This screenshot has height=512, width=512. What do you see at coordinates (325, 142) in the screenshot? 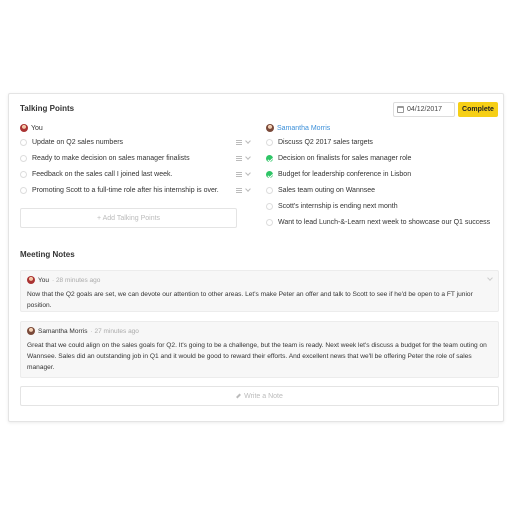
I see `talking-point-text: Discuss Q2 2017 sales targets` at bounding box center [325, 142].